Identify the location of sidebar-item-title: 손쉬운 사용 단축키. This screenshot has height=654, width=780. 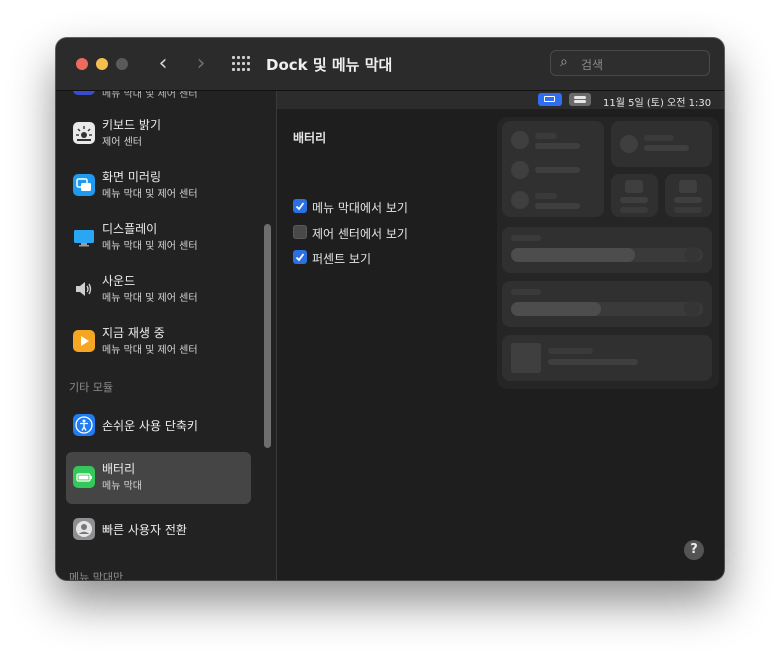
(150, 426).